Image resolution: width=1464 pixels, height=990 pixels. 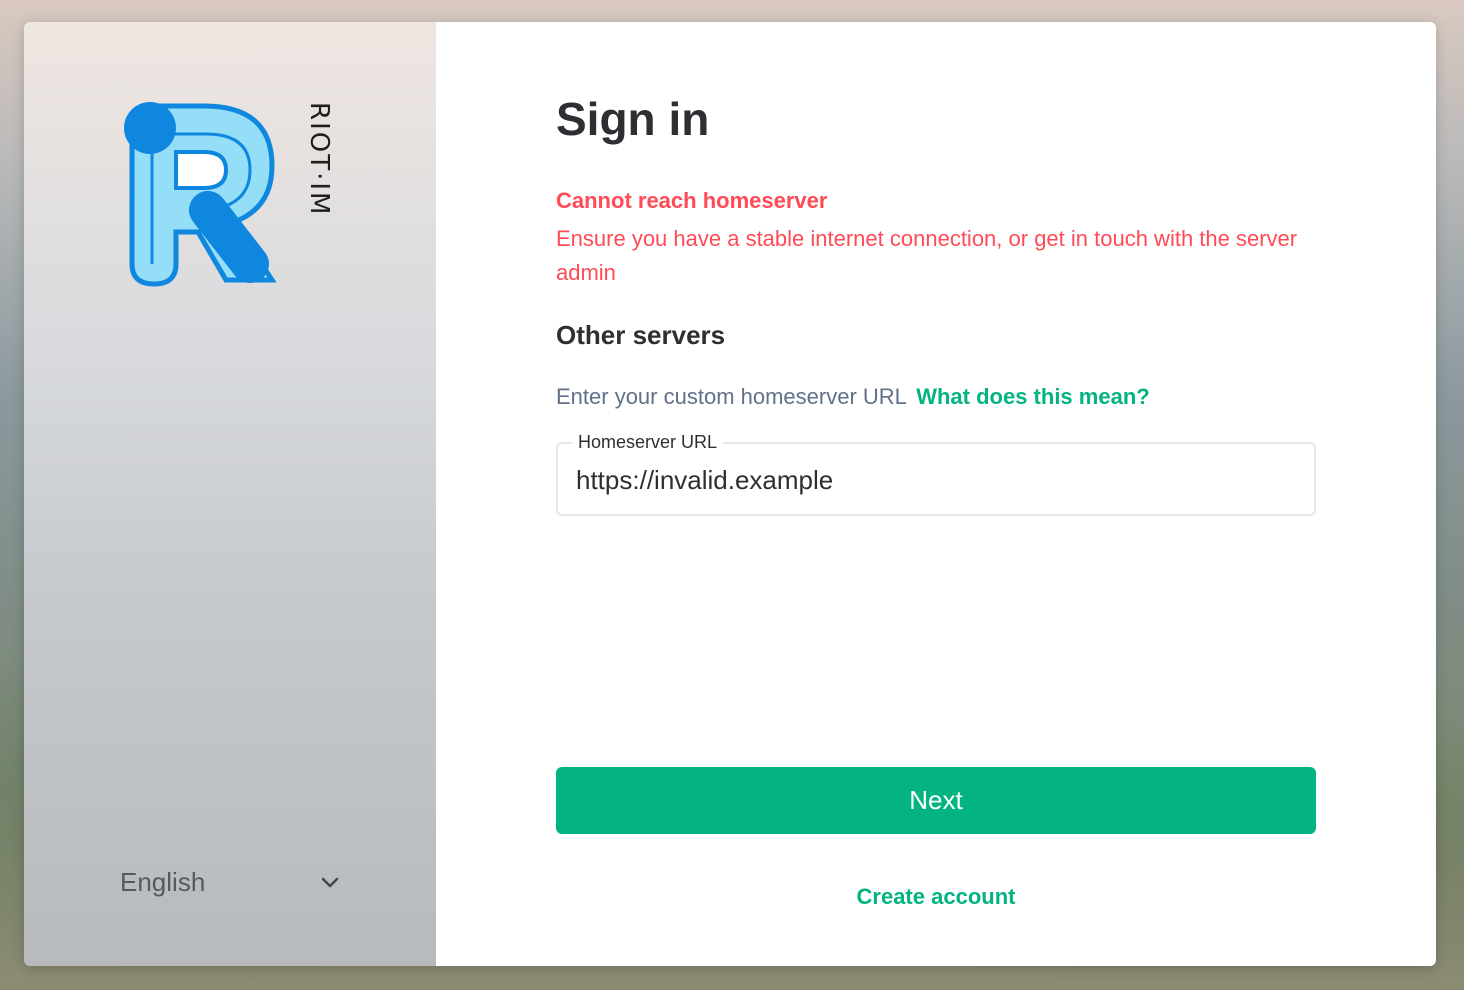 I want to click on riot-wordmark: RIOT·IM, so click(x=319, y=159).